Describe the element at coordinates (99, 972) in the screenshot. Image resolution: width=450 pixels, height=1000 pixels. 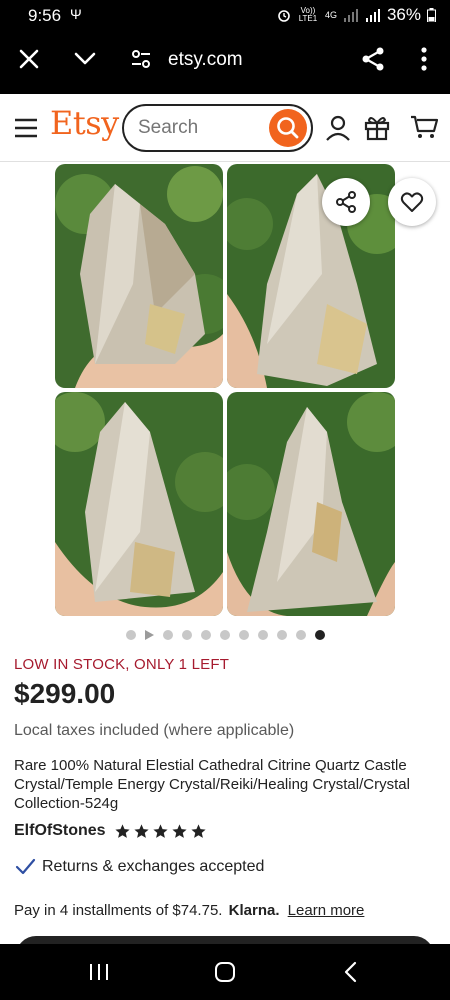
I see `recent-apps-icon` at that location.